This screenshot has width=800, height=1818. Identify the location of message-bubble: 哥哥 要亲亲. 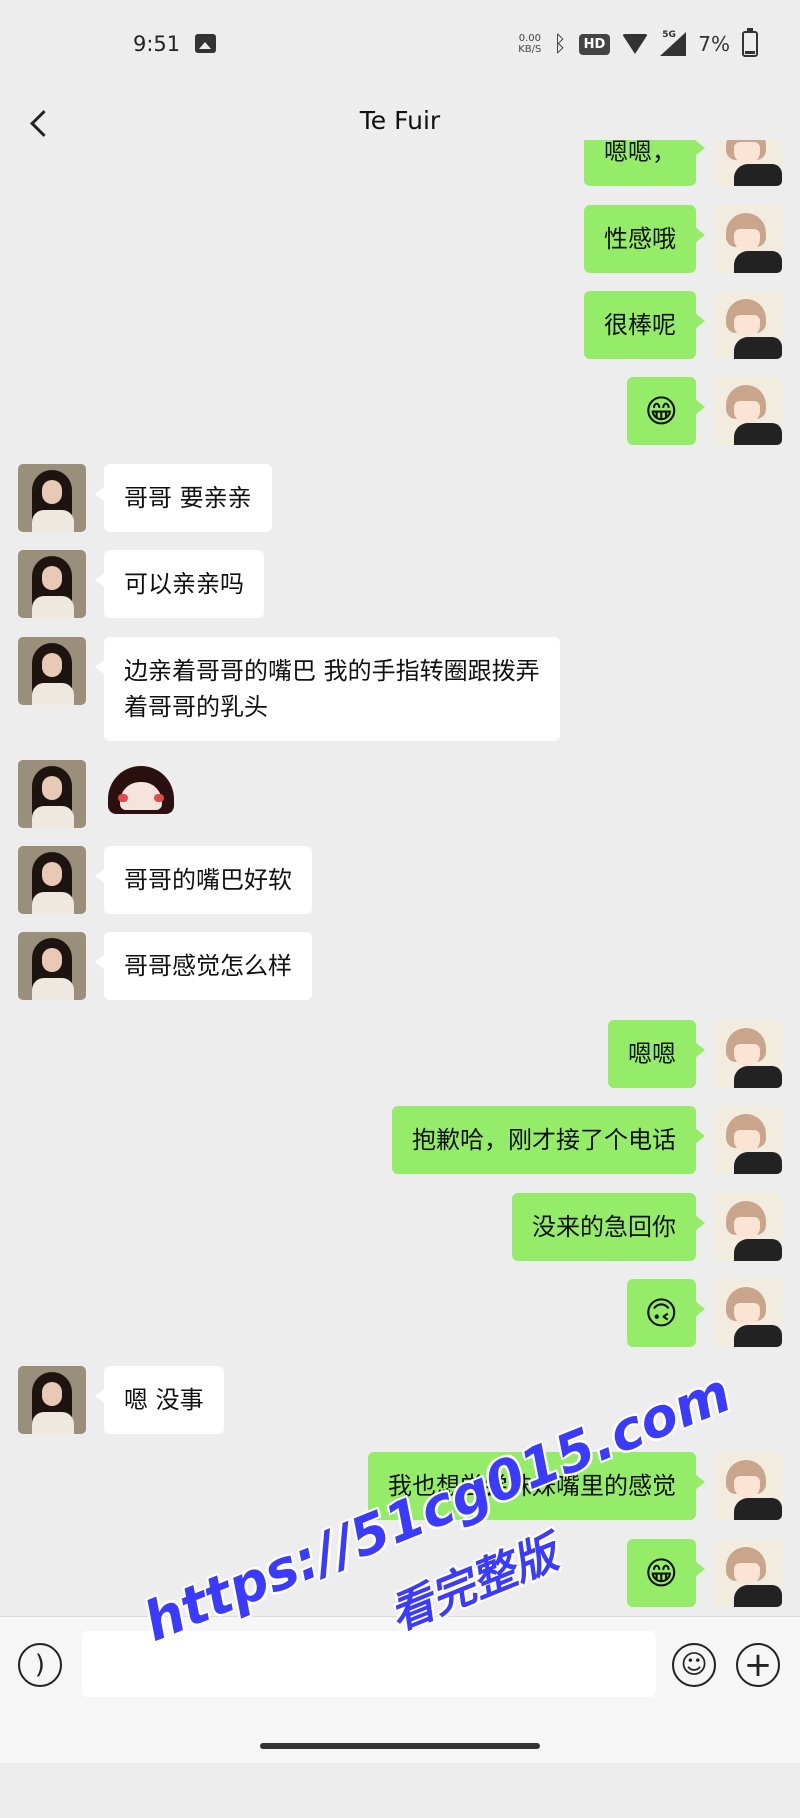
(183, 498).